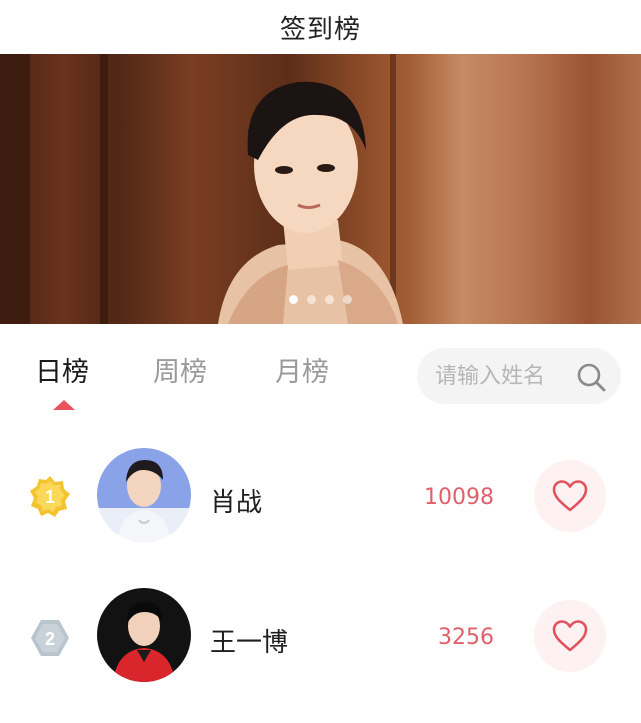 The height and width of the screenshot is (723, 641). What do you see at coordinates (302, 369) in the screenshot?
I see `tab-monthly: 月榜` at bounding box center [302, 369].